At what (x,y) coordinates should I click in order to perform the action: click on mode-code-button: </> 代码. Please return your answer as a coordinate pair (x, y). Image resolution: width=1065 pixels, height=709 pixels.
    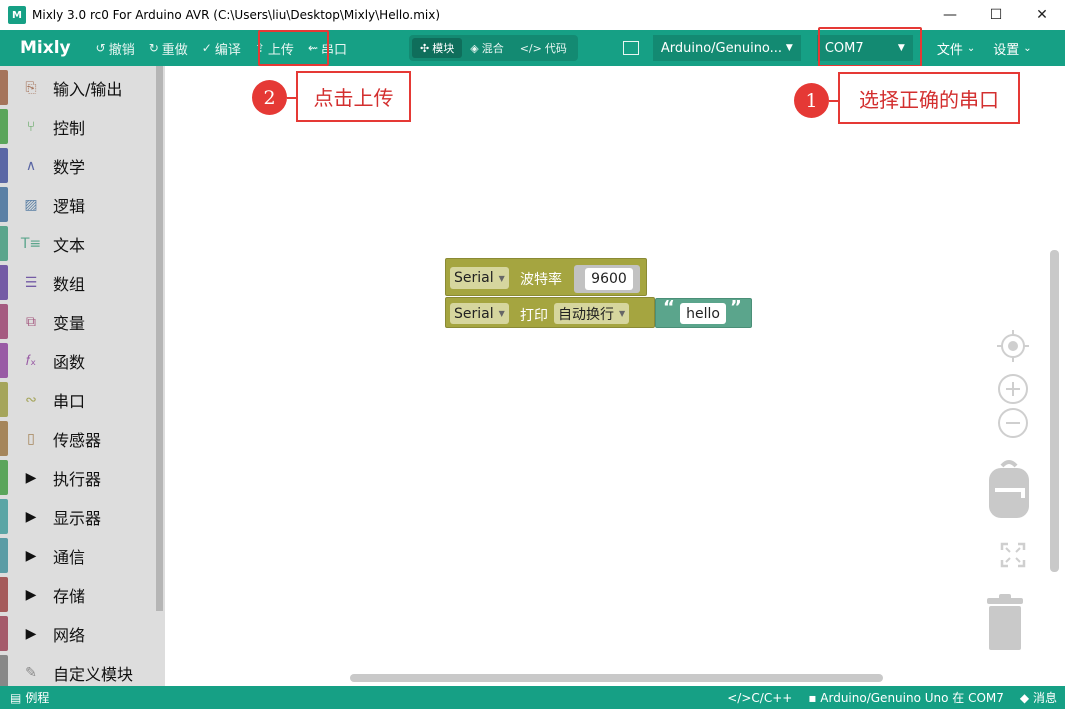
    Looking at the image, I should click on (543, 48).